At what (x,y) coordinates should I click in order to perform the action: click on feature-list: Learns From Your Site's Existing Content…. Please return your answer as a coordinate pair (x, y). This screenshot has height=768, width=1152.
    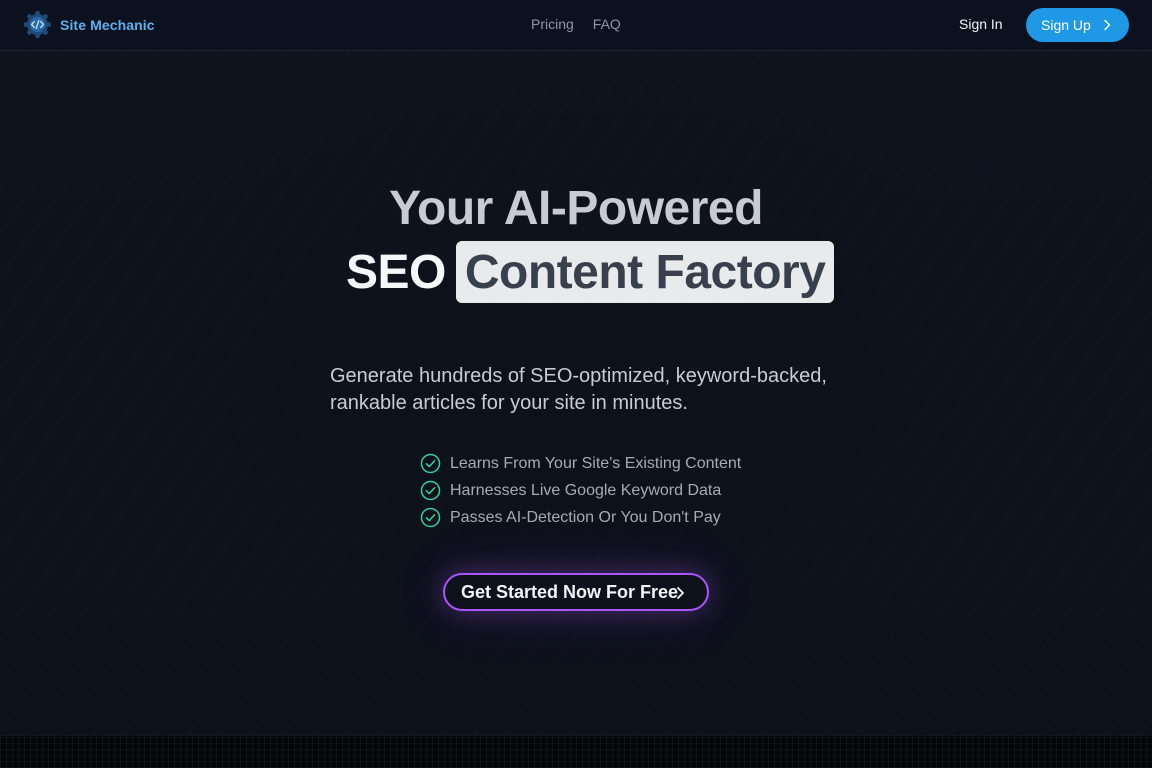
    Looking at the image, I should click on (580, 490).